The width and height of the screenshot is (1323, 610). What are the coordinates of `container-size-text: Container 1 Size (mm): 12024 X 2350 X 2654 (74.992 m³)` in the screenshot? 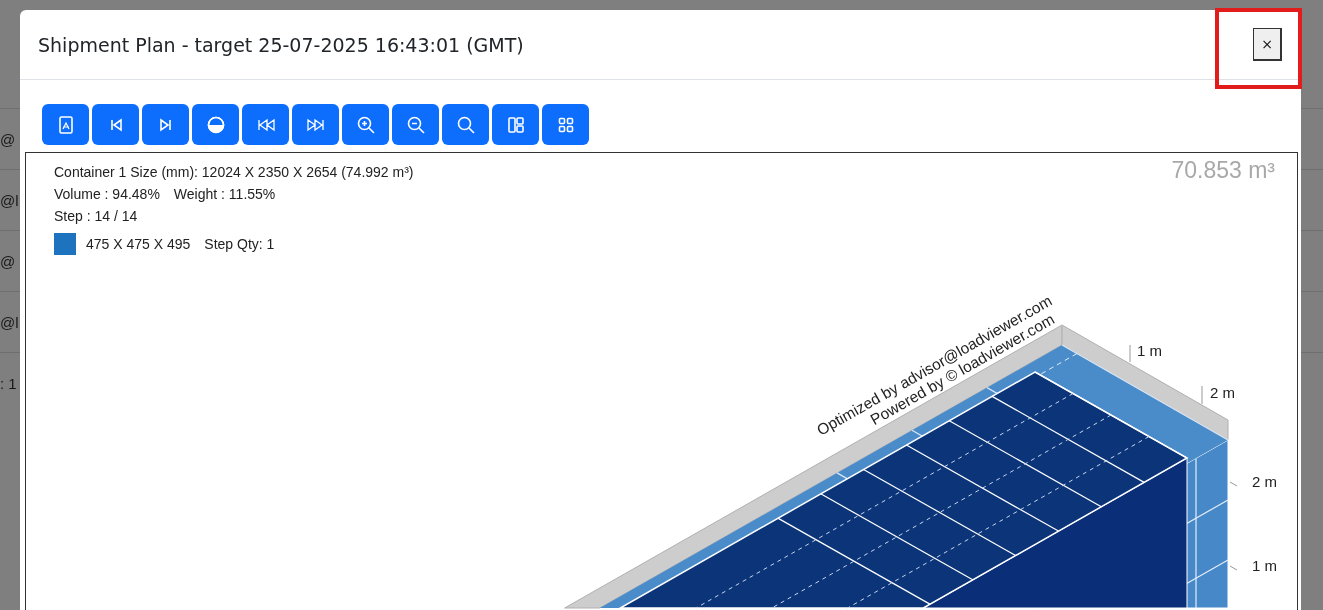 It's located at (234, 172).